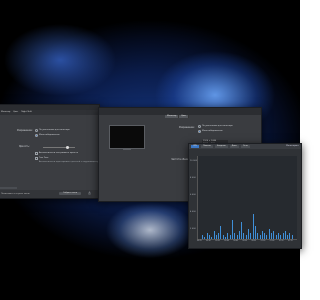  Describe the element at coordinates (59, 153) in the screenshot. I see `auto-brightness-label: Автоматически настраивать яркость` at that location.